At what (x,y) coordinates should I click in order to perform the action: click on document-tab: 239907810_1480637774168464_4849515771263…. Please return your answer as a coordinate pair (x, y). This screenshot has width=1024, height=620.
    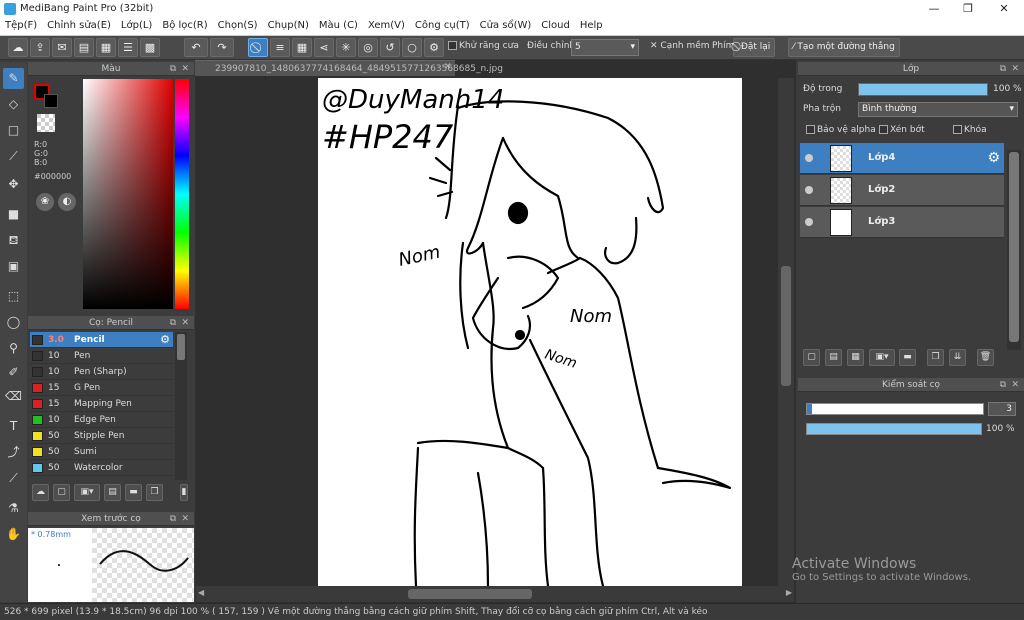
    Looking at the image, I should click on (349, 68).